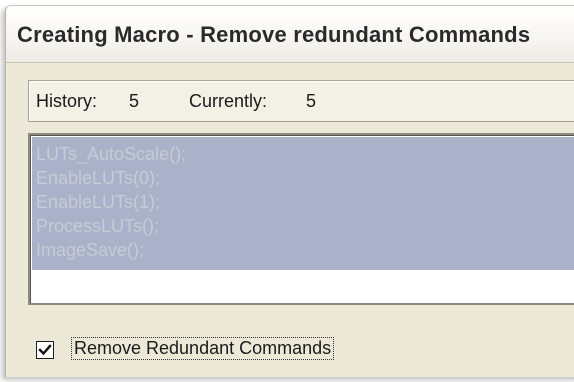  What do you see at coordinates (303, 226) in the screenshot?
I see `list-item: ProcessLUTs();` at bounding box center [303, 226].